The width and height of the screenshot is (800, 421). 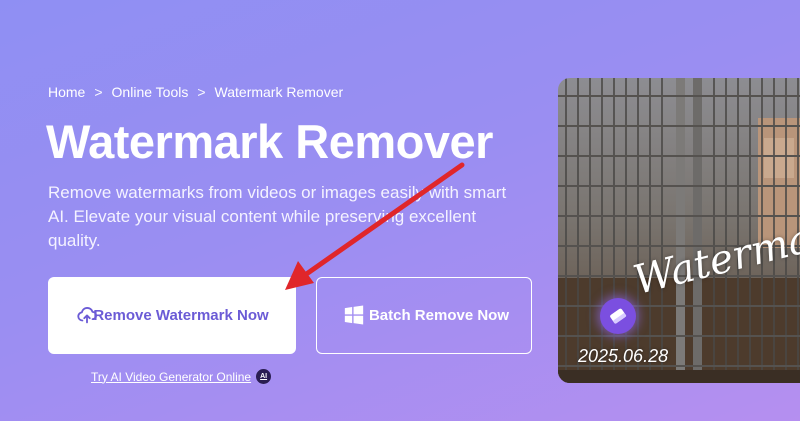 What do you see at coordinates (424, 315) in the screenshot?
I see `batch-remove-button: Batch Remove Now` at bounding box center [424, 315].